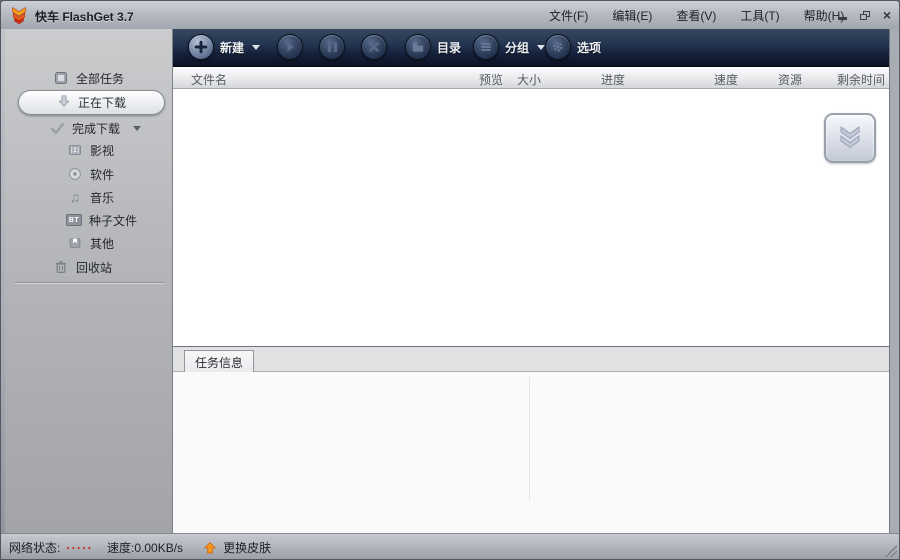 This screenshot has height=560, width=900. Describe the element at coordinates (61, 267) in the screenshot. I see `trash-icon` at that location.